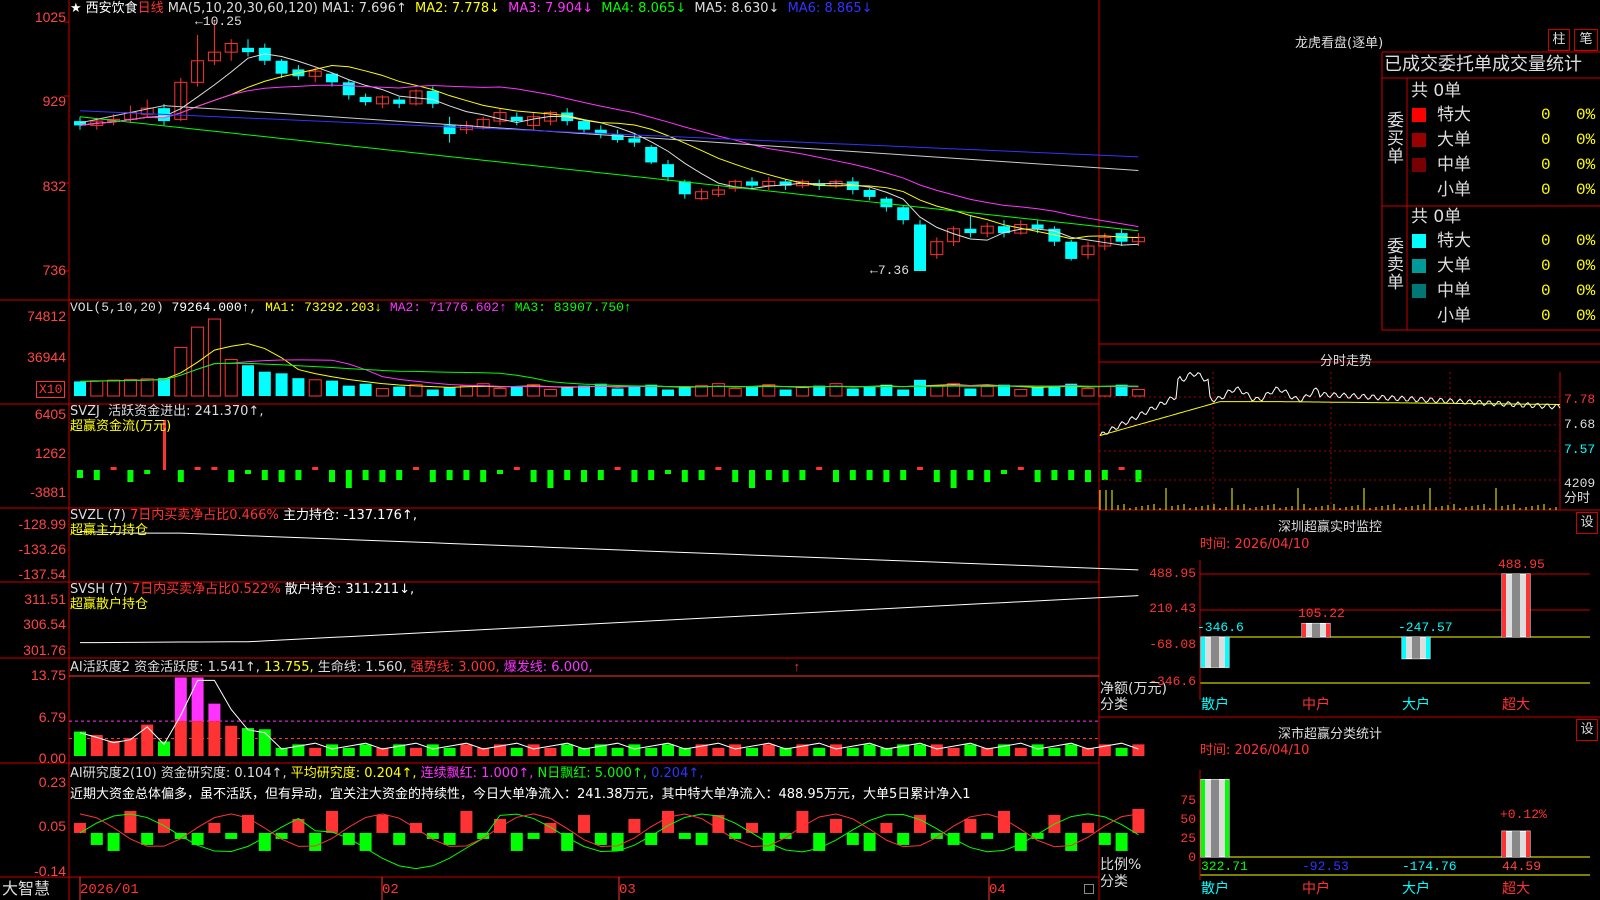  What do you see at coordinates (199, 667) in the screenshot?
I see `ai1-value-0: 资金活跃度: 1.541↑,` at bounding box center [199, 667].